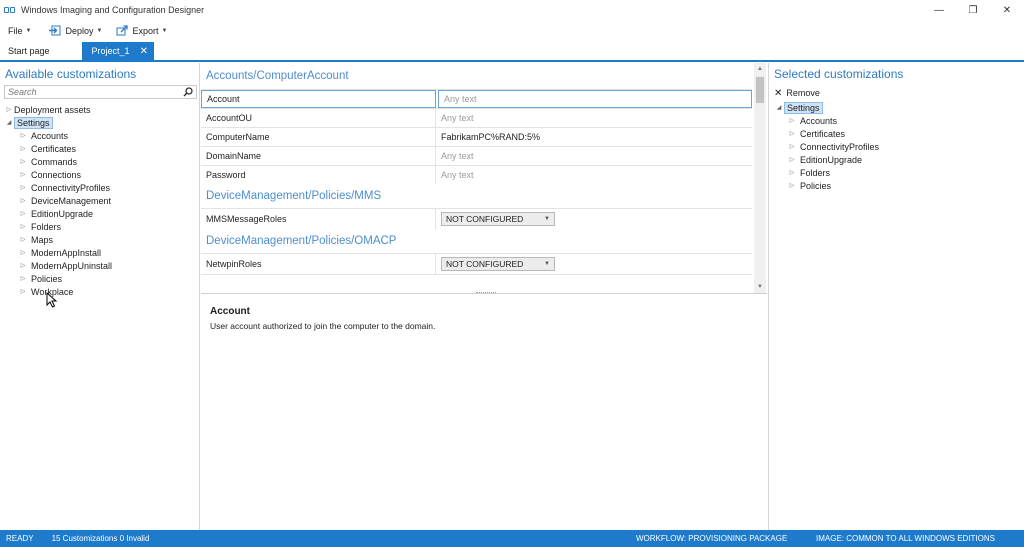 The width and height of the screenshot is (1024, 547). I want to click on setting-row-domainname: DomainName Any text, so click(476, 155).